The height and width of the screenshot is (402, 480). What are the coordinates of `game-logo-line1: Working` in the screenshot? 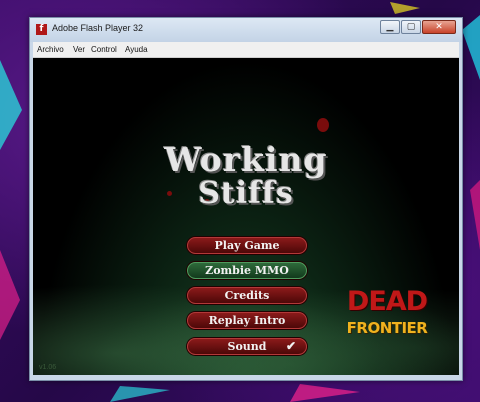 It's located at (246, 159).